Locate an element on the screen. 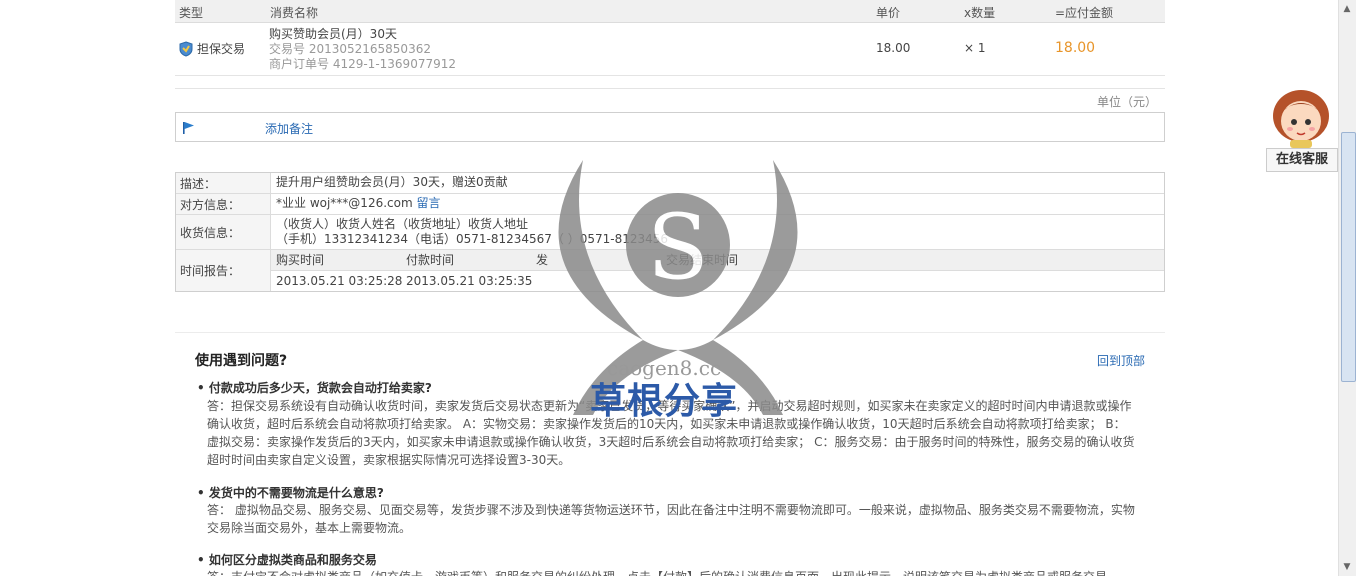 The width and height of the screenshot is (1356, 576). add-remark-link: 添加备注 is located at coordinates (289, 128).